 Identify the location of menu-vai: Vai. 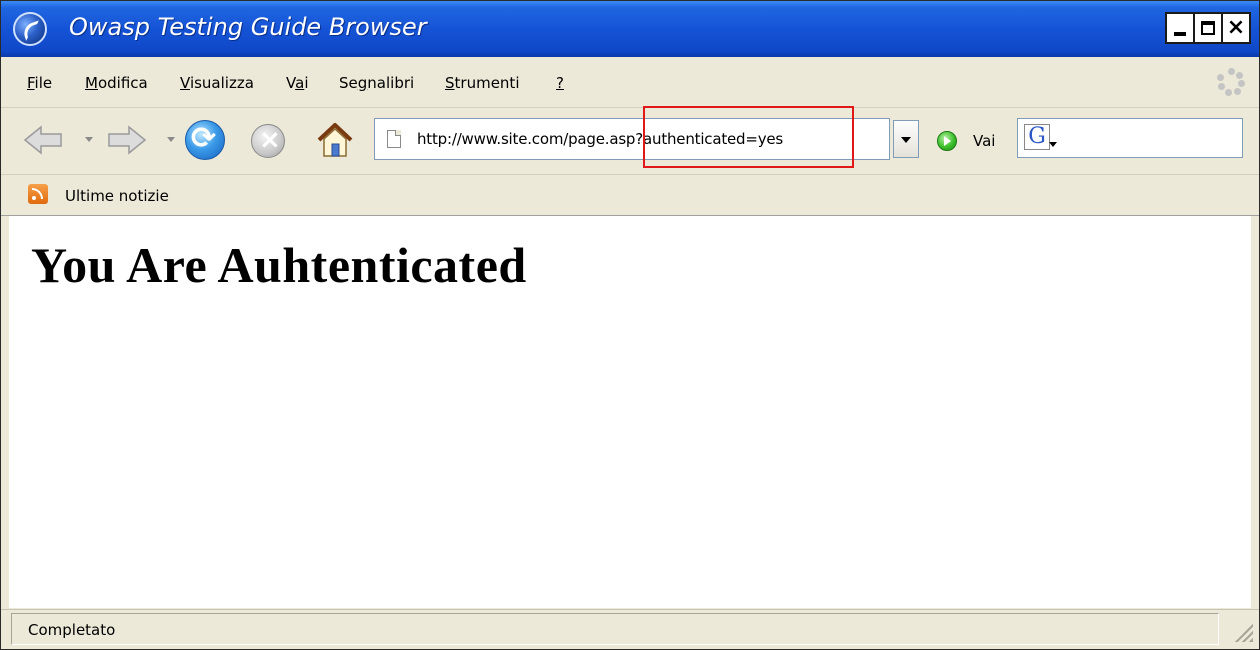
(297, 83).